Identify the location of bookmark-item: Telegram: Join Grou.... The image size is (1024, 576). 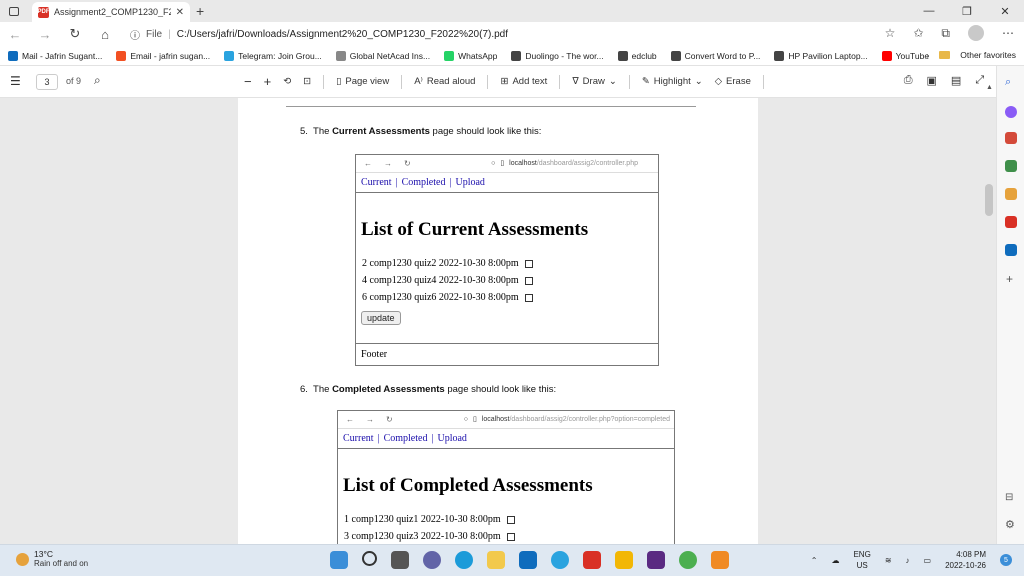
(273, 55).